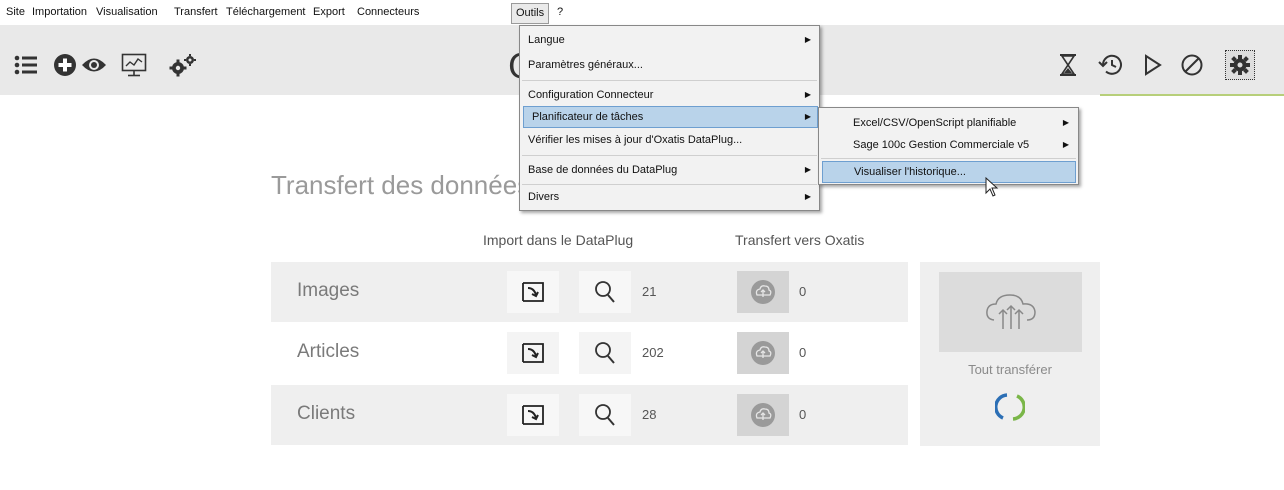  What do you see at coordinates (26, 65) in the screenshot?
I see `list-icon` at bounding box center [26, 65].